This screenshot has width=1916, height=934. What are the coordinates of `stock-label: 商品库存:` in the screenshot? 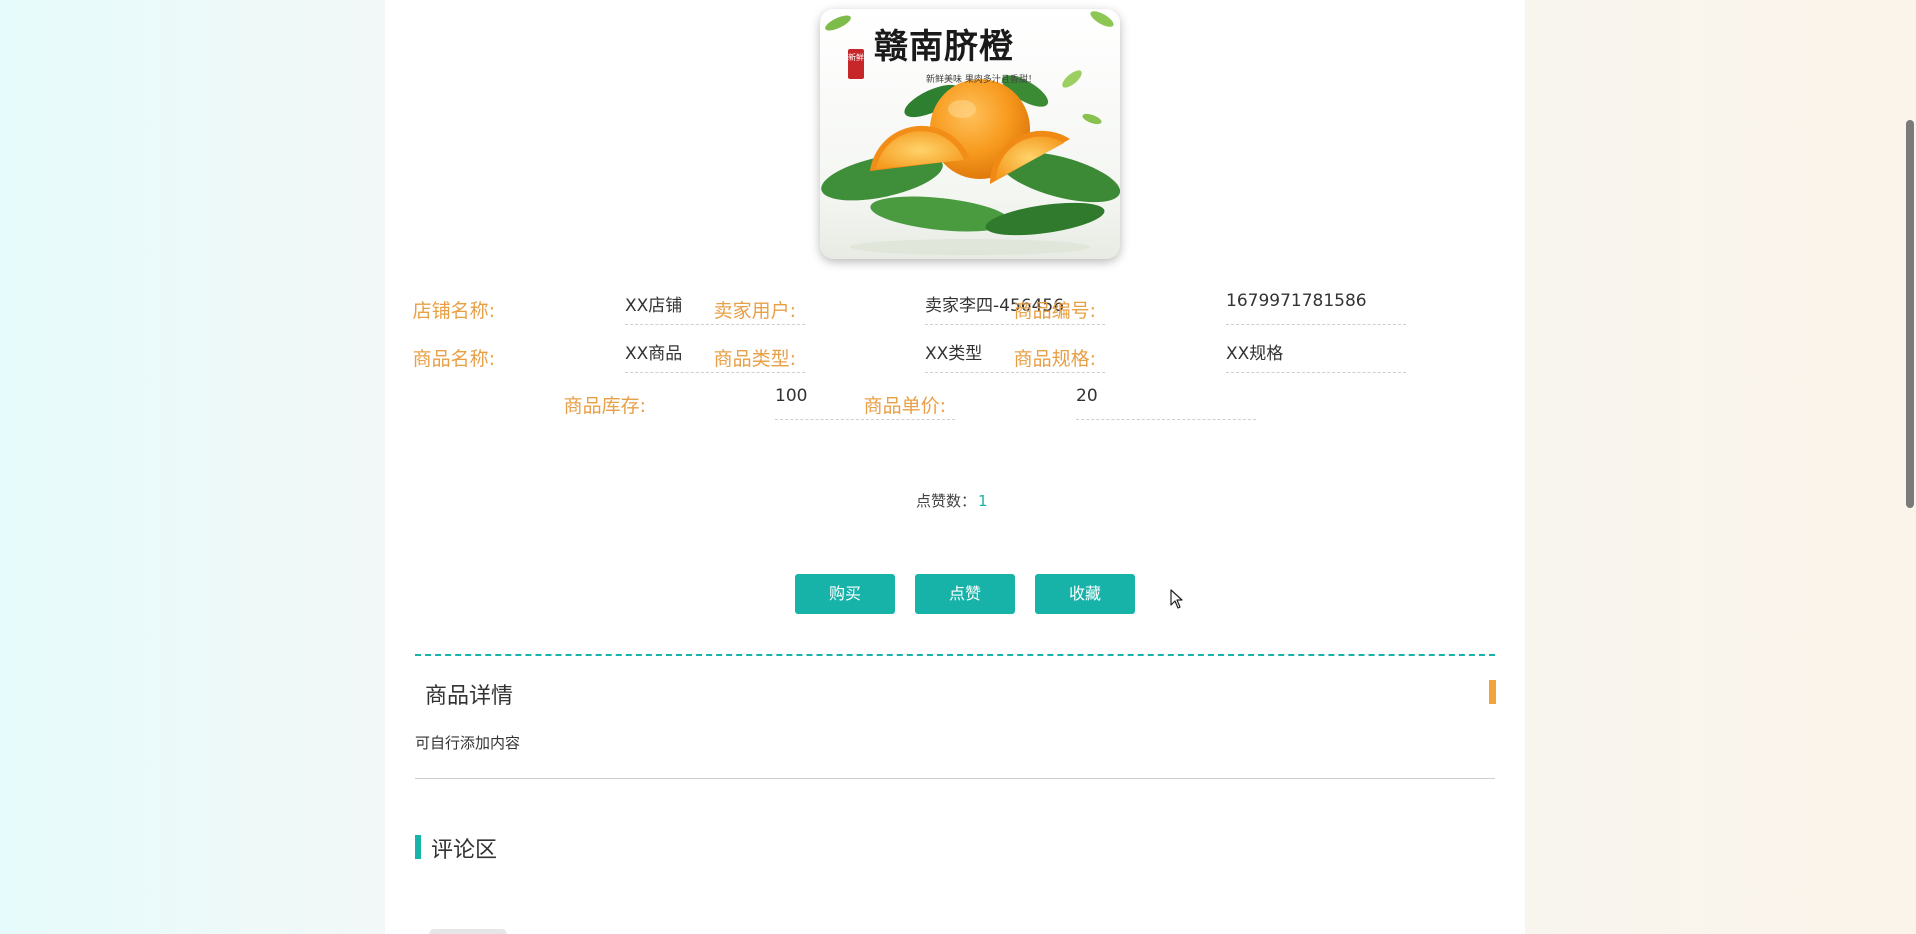 It's located at (604, 406).